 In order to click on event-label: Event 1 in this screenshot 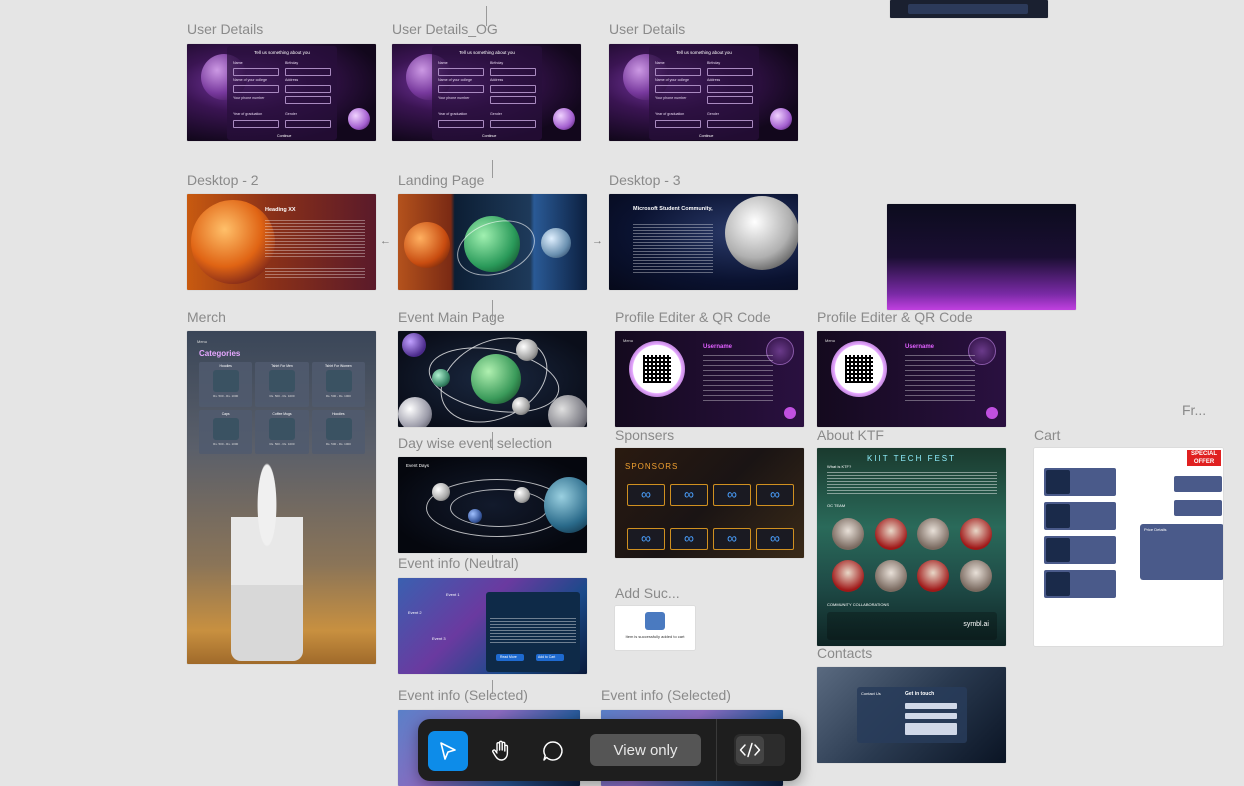, I will do `click(453, 594)`.